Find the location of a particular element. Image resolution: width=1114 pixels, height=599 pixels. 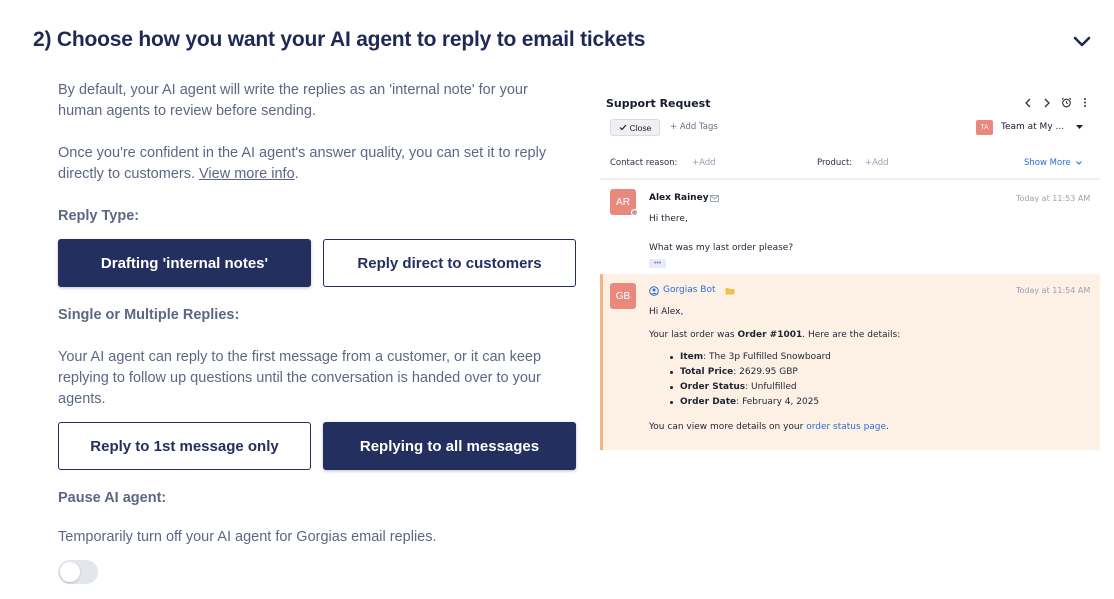

product-label: Product: is located at coordinates (835, 163).